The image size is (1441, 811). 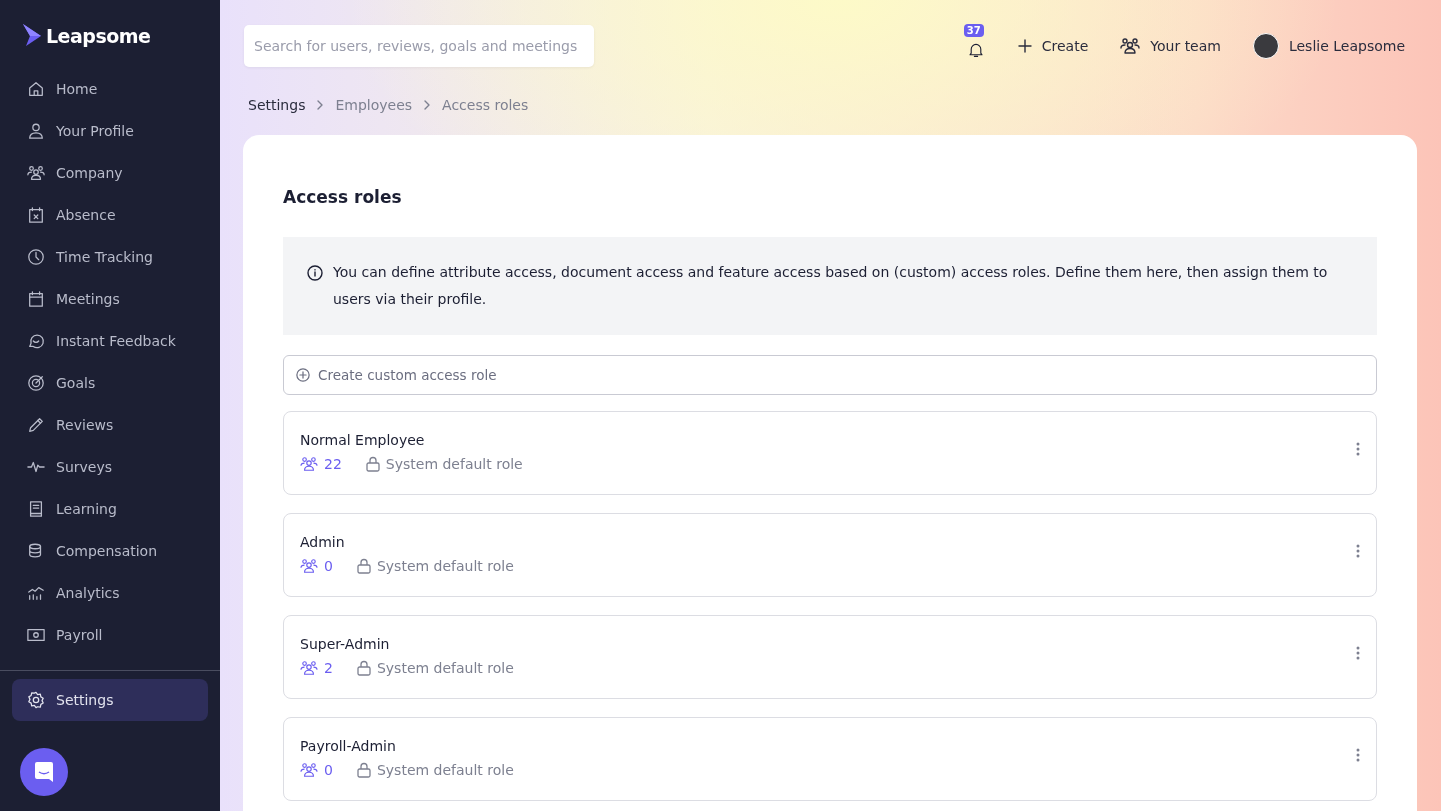 What do you see at coordinates (110, 131) in the screenshot?
I see `sidebar-item: Your Profile` at bounding box center [110, 131].